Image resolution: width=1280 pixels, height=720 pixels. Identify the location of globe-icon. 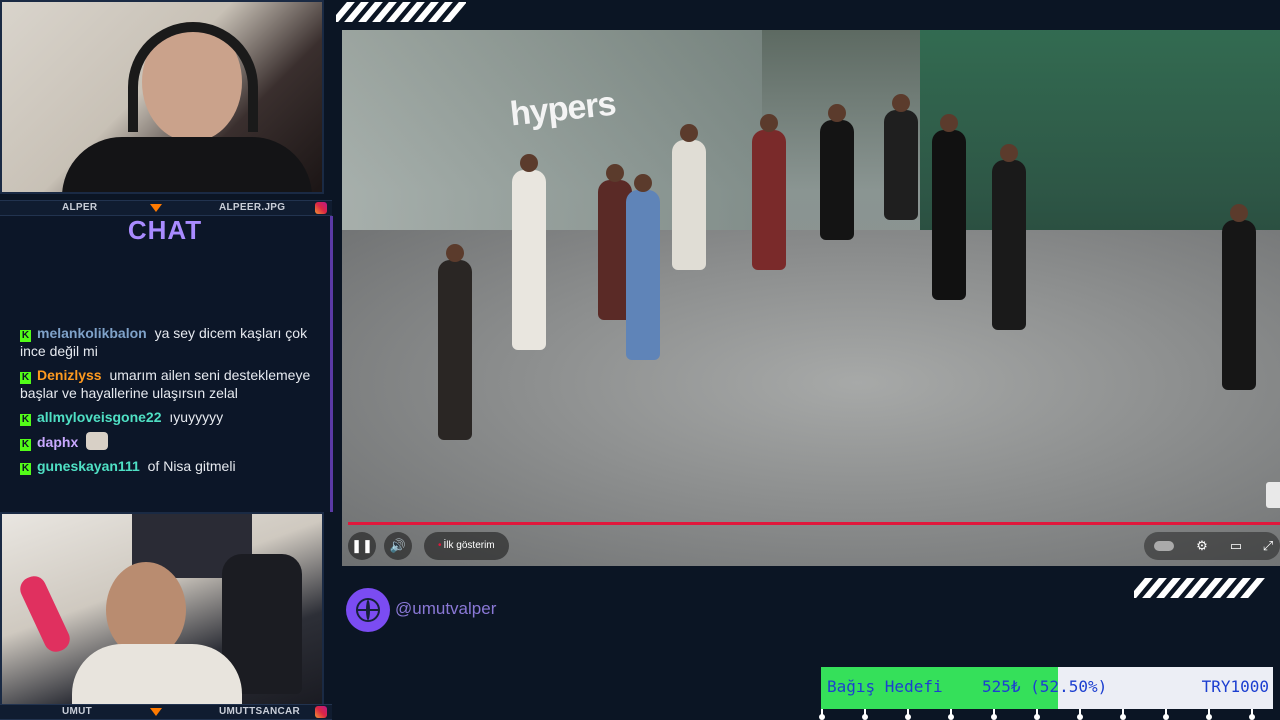
(368, 610).